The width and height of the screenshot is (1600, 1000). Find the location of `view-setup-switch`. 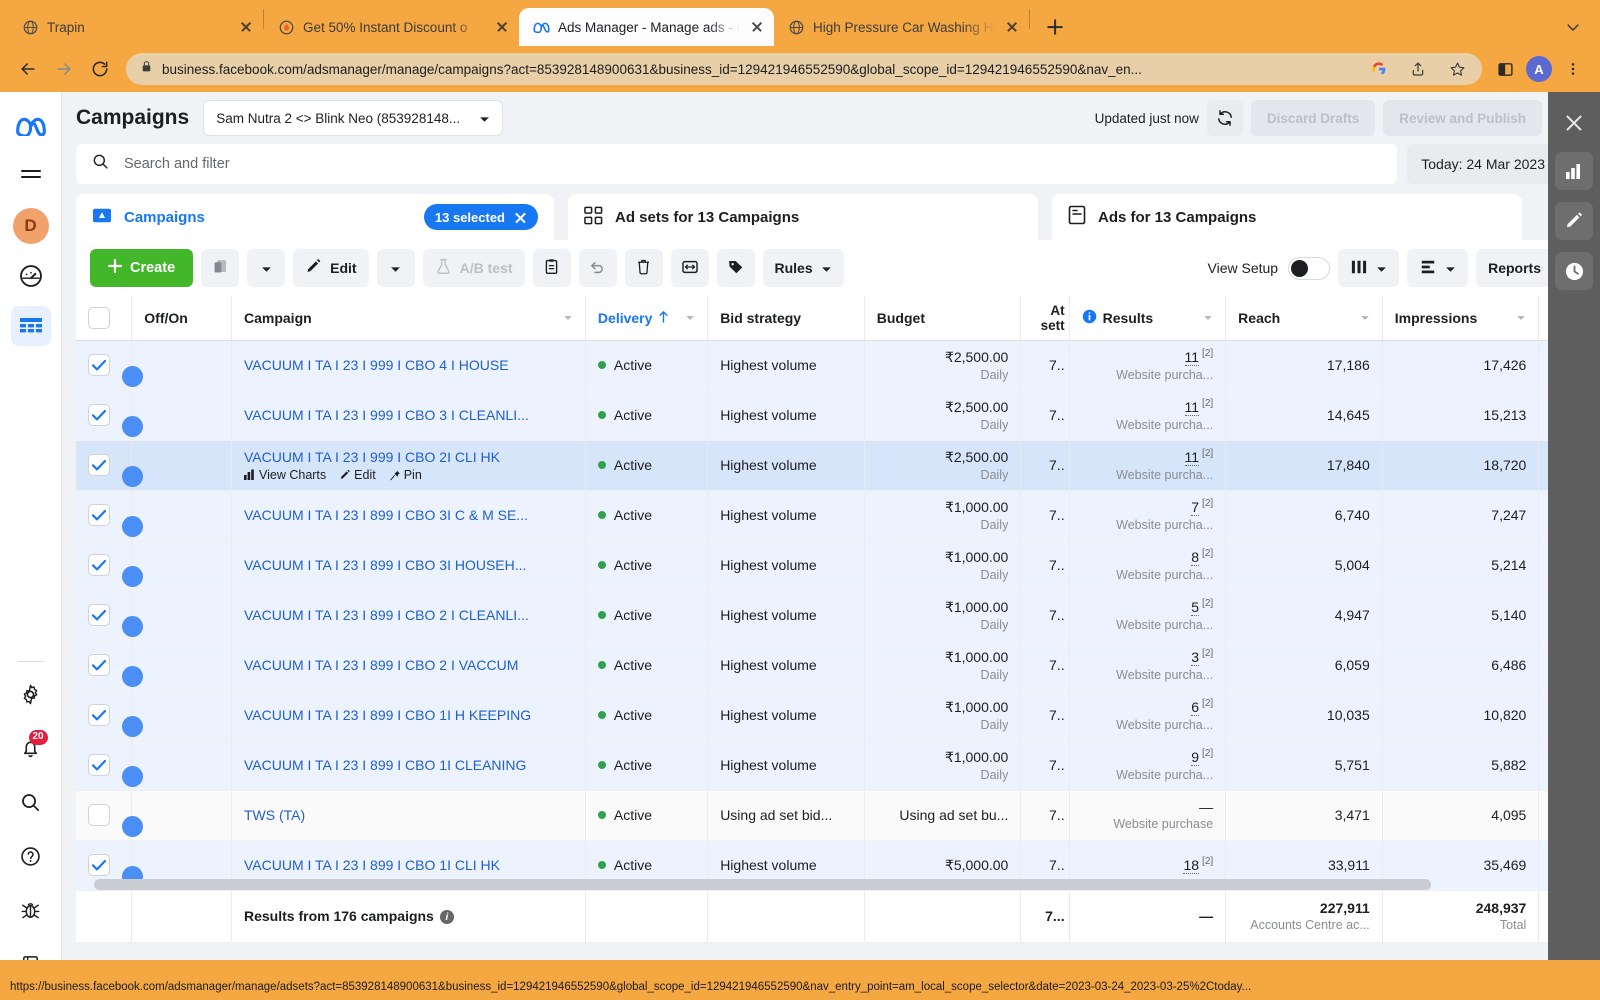

view-setup-switch is located at coordinates (1309, 268).